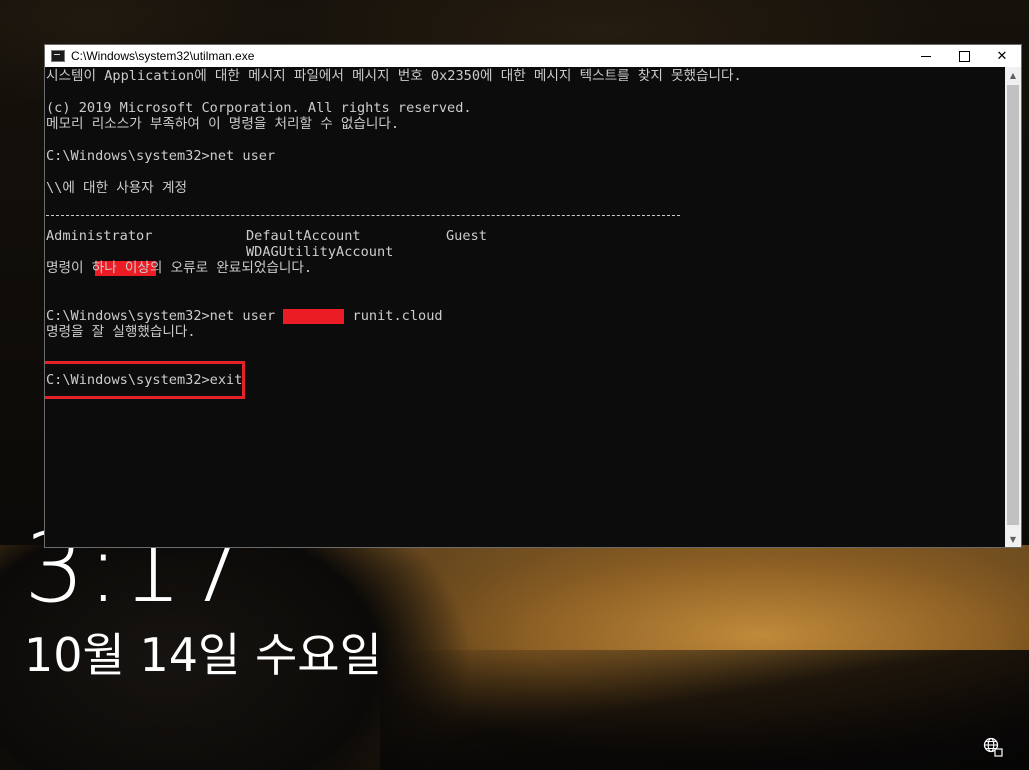 The height and width of the screenshot is (770, 1029). What do you see at coordinates (179, 268) in the screenshot?
I see `console-line: 명령이 하나 이상의 오류로 완료되었습니다.` at bounding box center [179, 268].